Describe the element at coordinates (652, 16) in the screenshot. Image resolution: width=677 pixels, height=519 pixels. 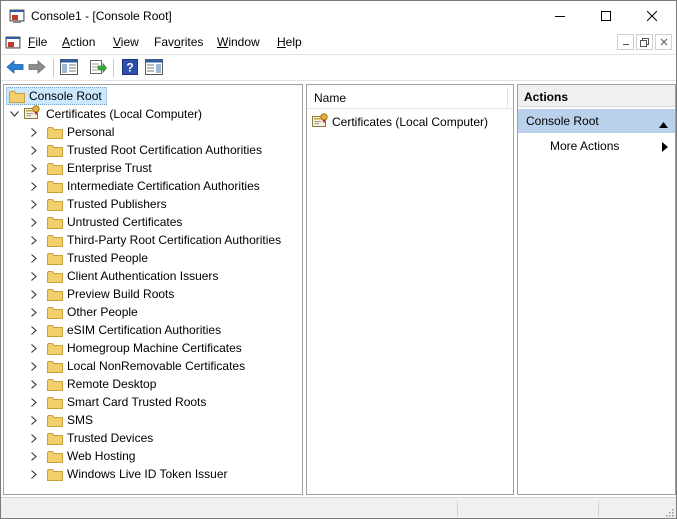
I see `close-button` at that location.